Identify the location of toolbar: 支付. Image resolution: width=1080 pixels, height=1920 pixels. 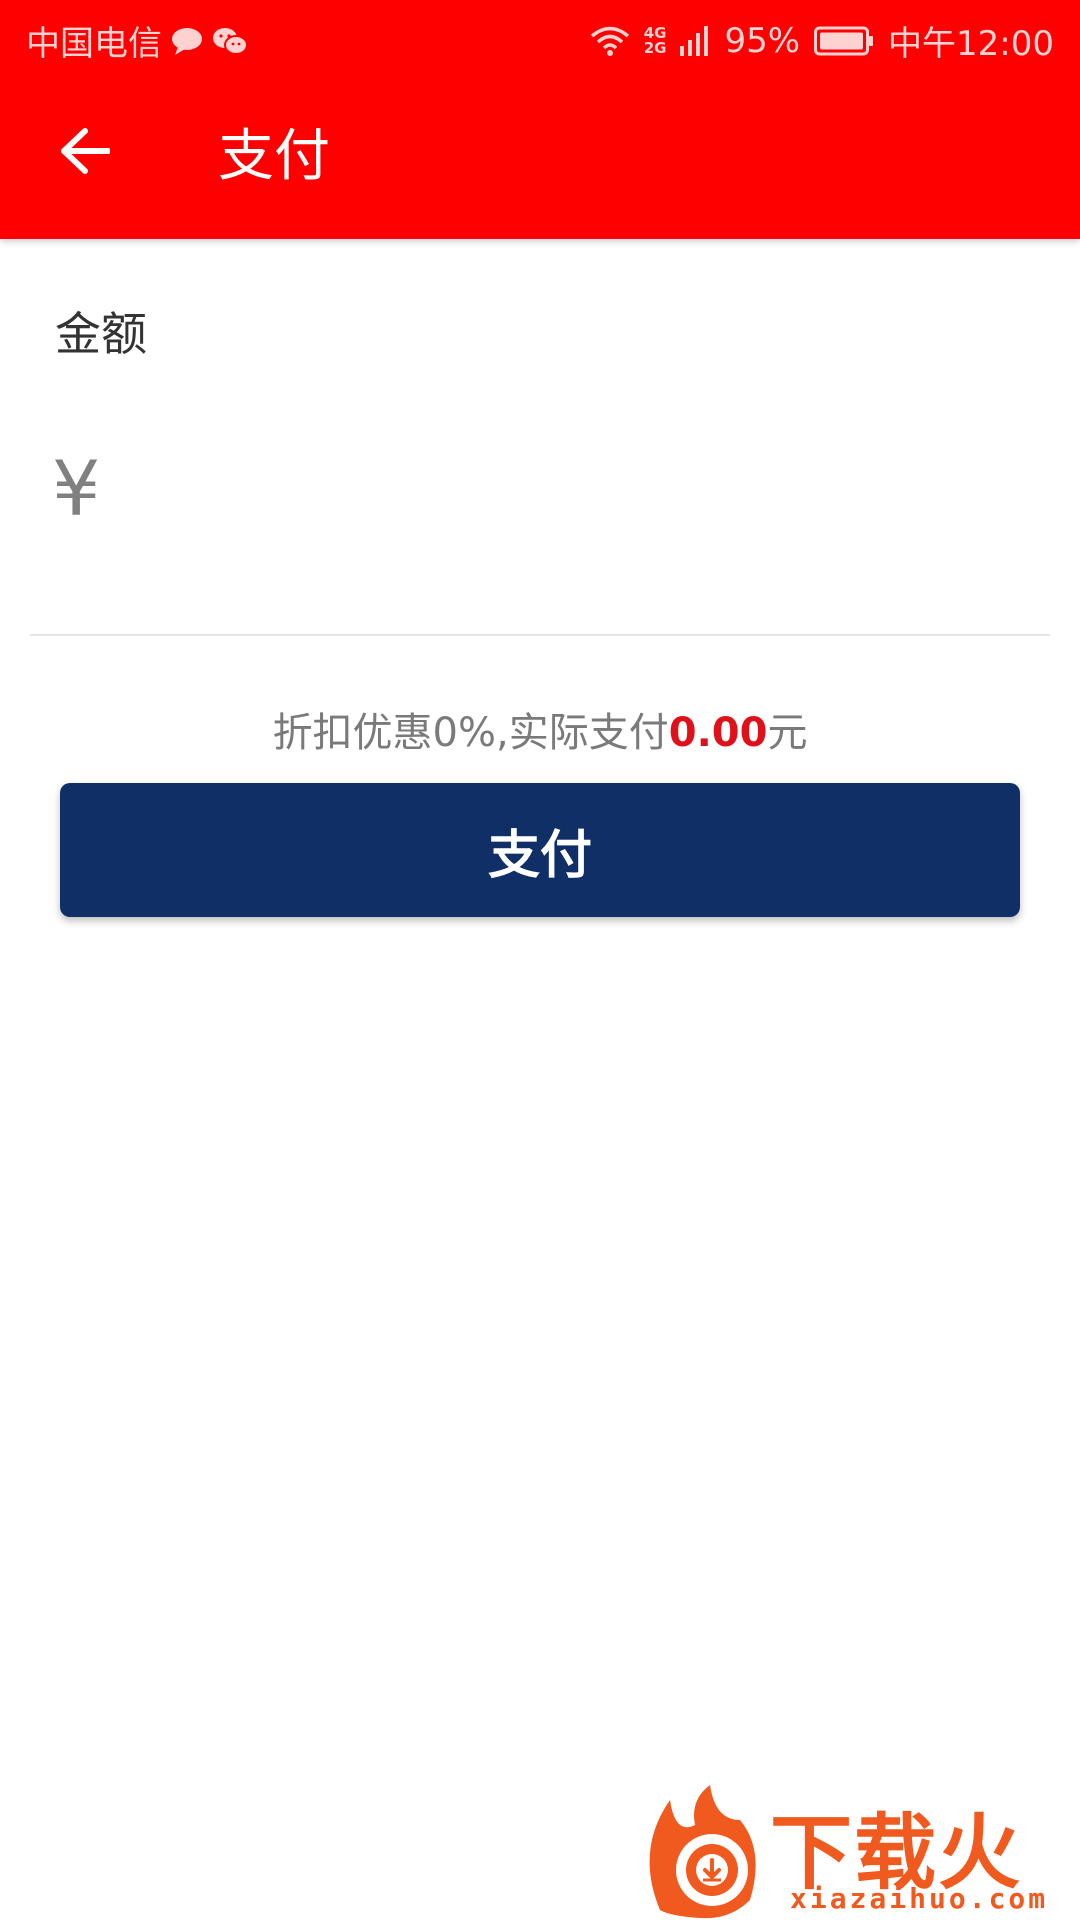
(540, 157).